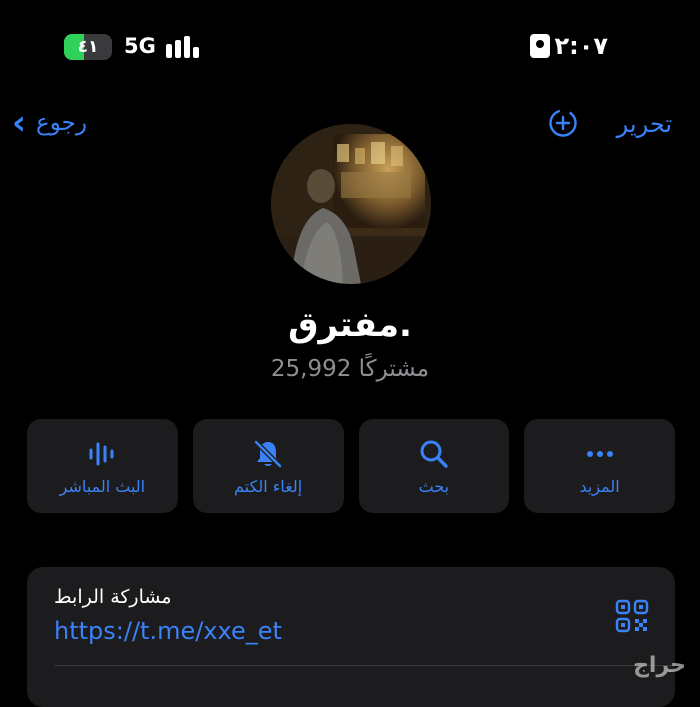 Image resolution: width=700 pixels, height=707 pixels. Describe the element at coordinates (599, 466) in the screenshot. I see `more-button: المزيد` at that location.